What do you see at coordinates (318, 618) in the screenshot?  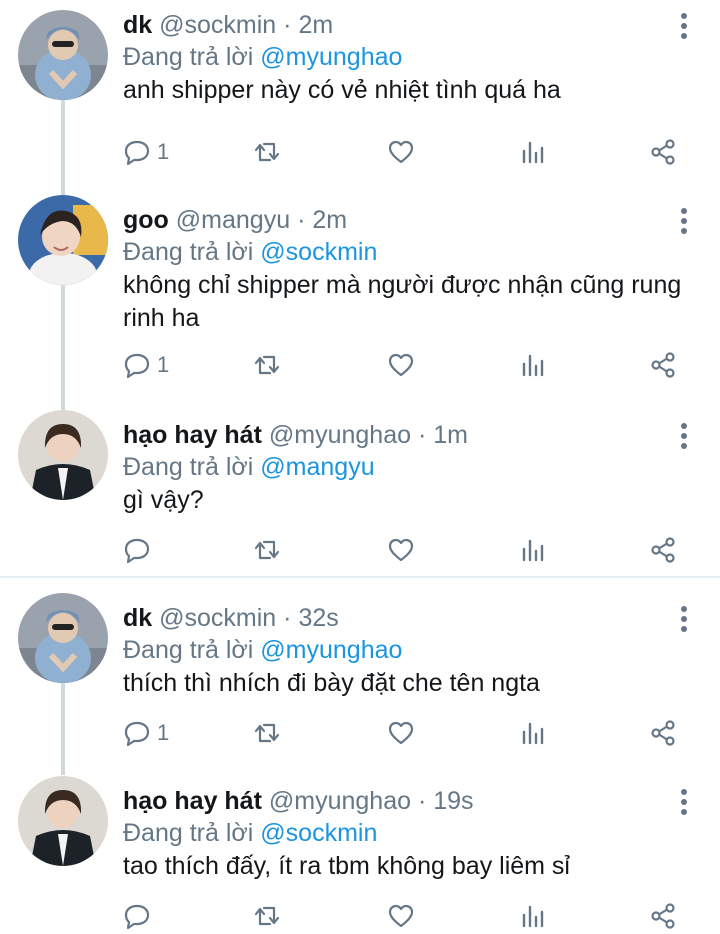 I see `timestamp: 32s` at bounding box center [318, 618].